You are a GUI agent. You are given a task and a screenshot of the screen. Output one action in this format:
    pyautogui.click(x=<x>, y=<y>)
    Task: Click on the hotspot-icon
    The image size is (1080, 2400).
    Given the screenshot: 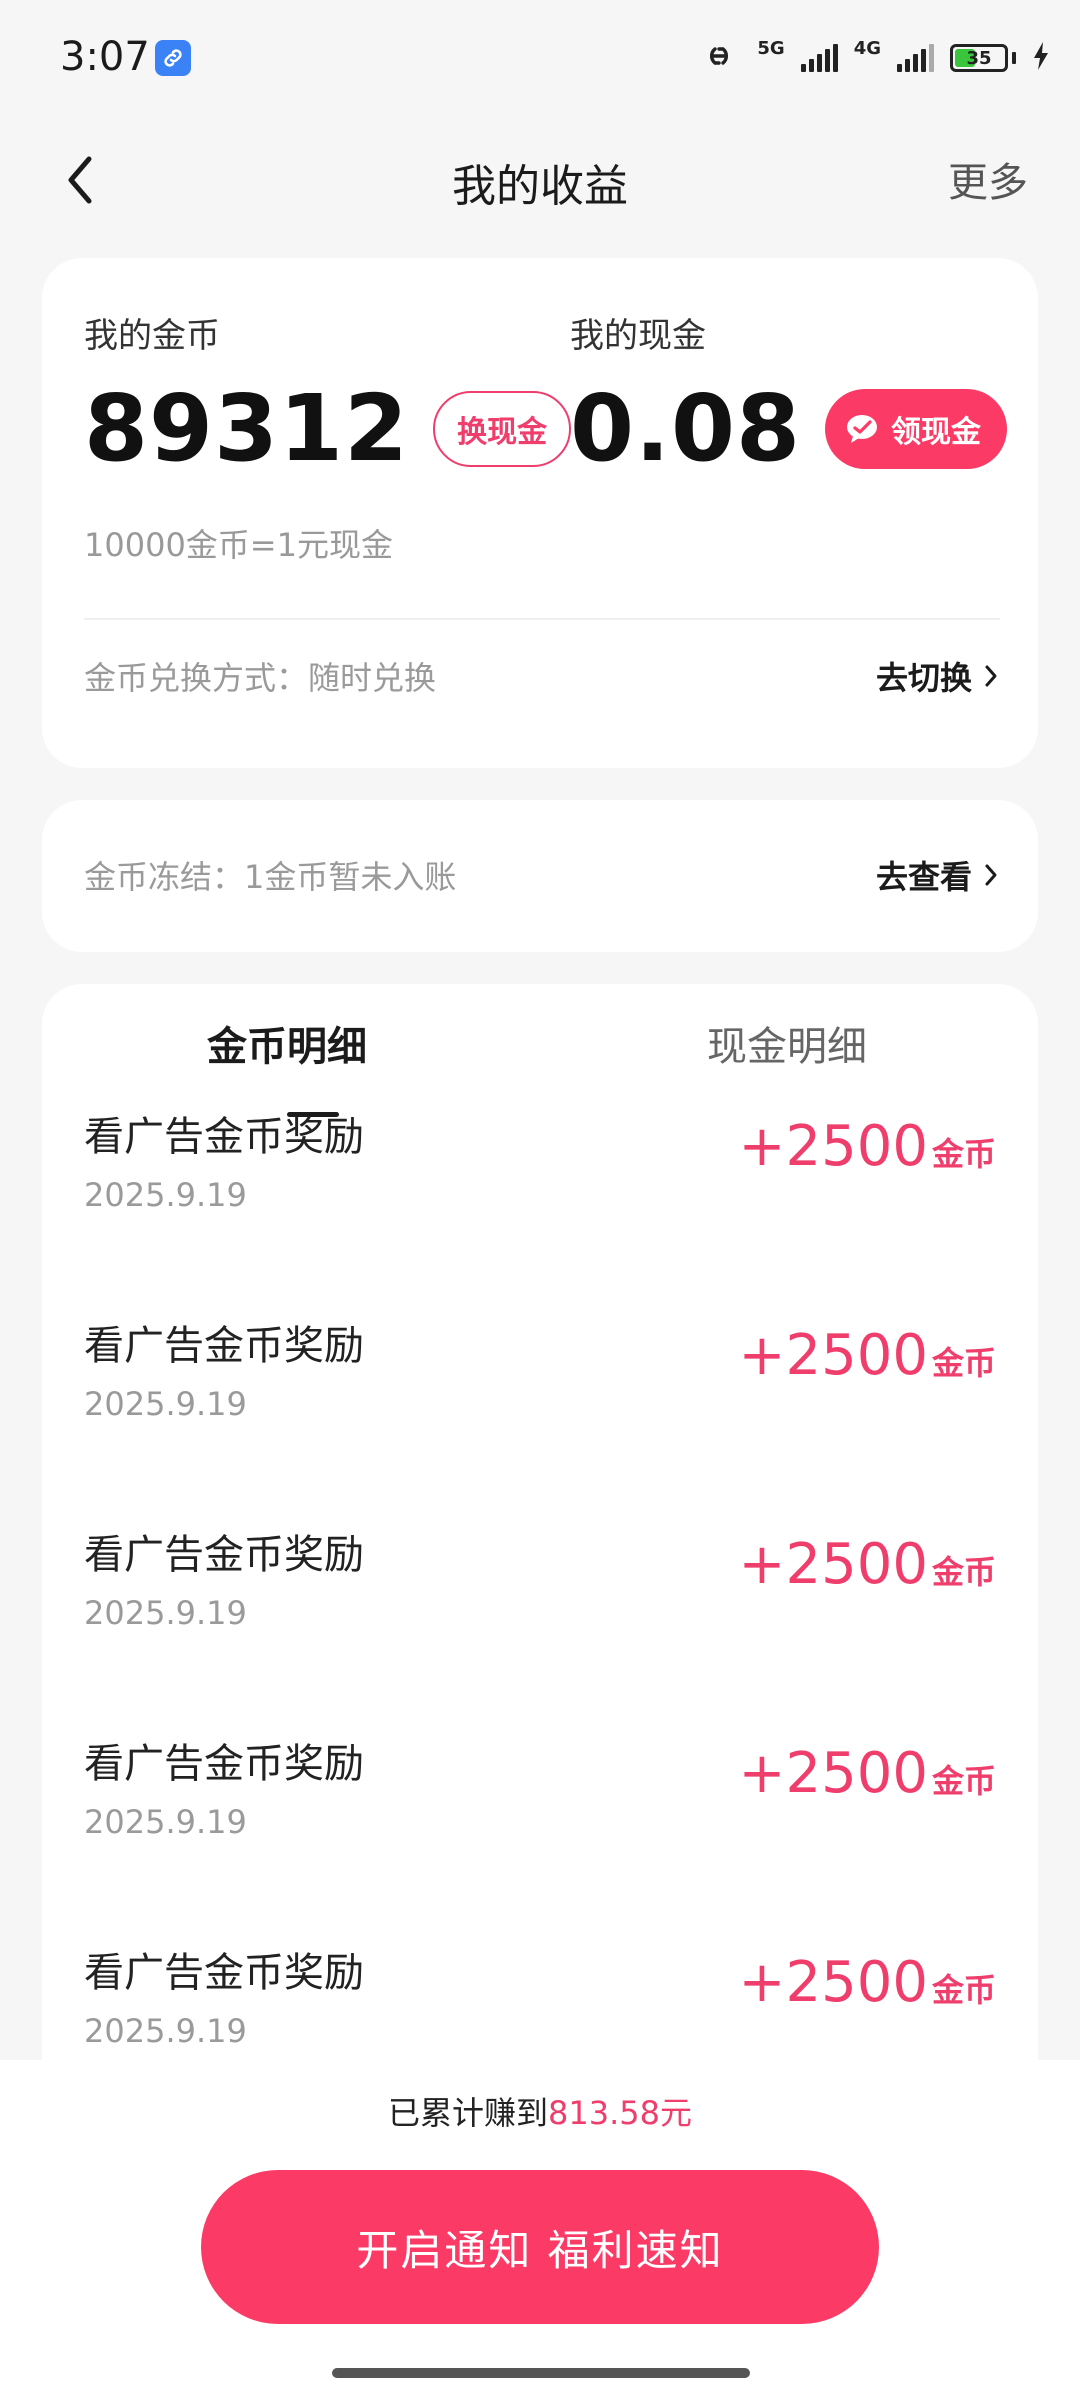 What is the action you would take?
    pyautogui.click(x=719, y=58)
    